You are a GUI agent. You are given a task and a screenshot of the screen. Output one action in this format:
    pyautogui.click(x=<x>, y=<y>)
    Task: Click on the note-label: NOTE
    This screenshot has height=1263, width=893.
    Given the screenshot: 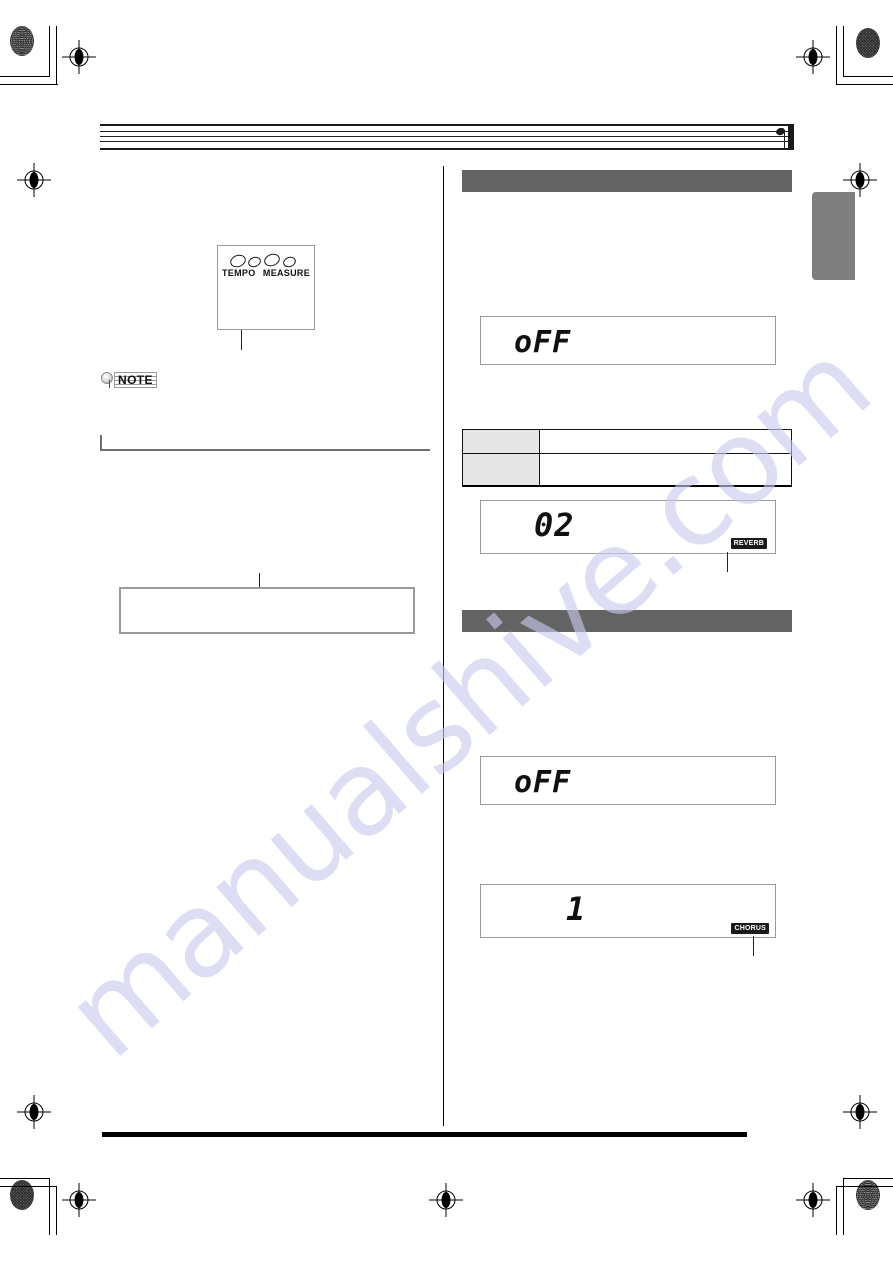 What is the action you would take?
    pyautogui.click(x=135, y=379)
    